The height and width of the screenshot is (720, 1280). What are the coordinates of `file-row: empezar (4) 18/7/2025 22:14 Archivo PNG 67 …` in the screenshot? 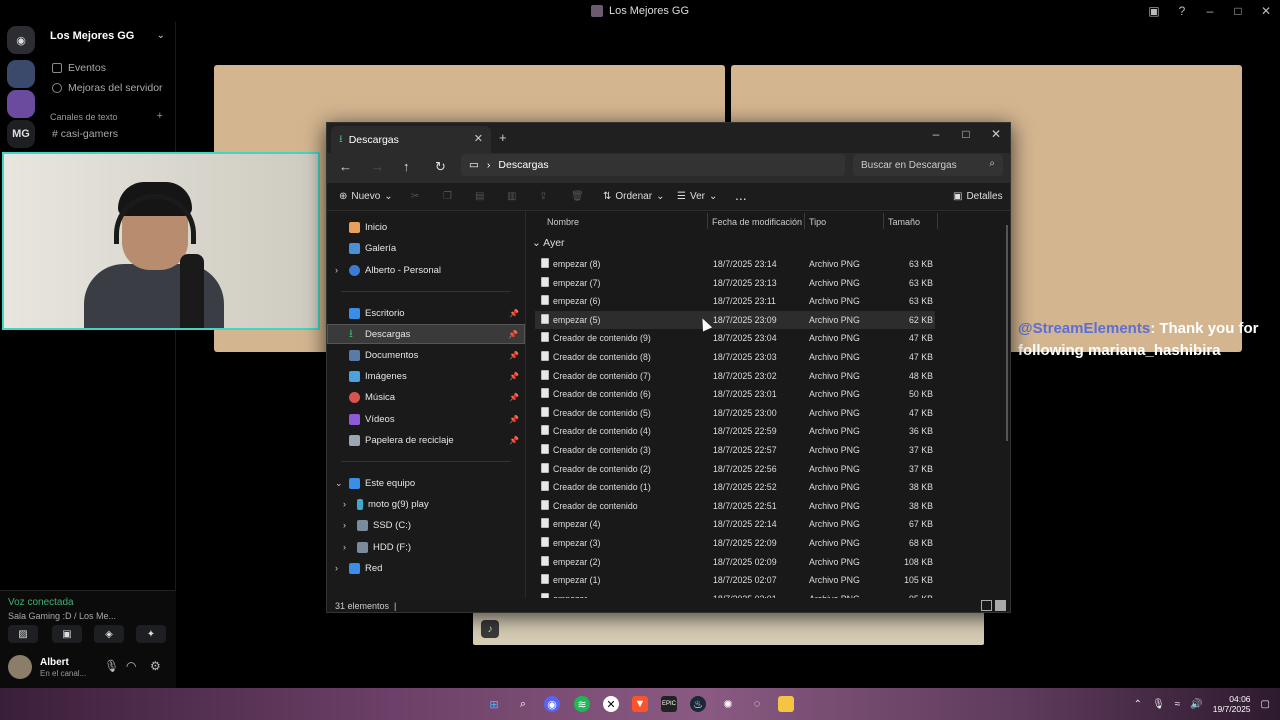 It's located at (735, 524).